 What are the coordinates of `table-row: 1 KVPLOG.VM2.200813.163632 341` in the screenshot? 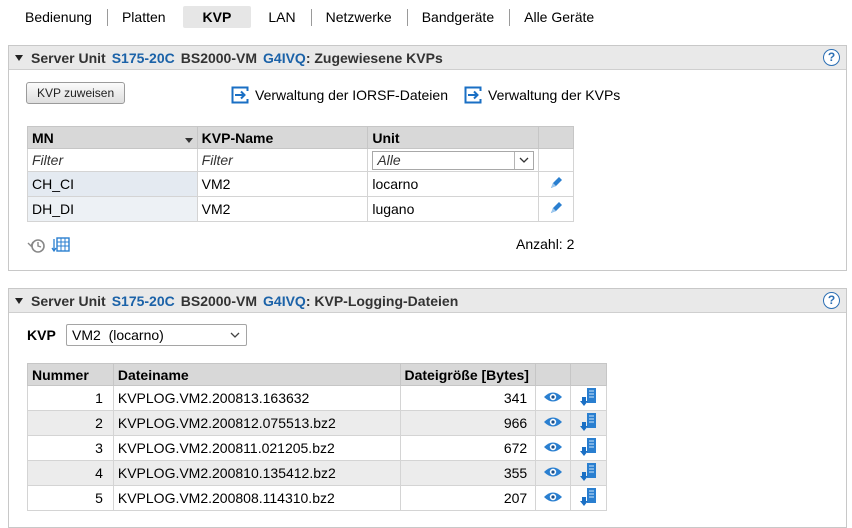 It's located at (317, 398).